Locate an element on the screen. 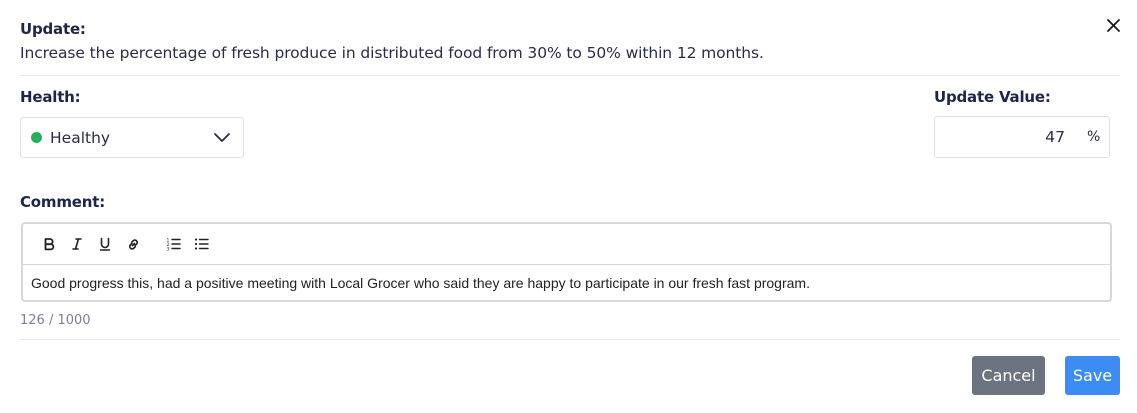 The height and width of the screenshot is (413, 1137). italic-icon is located at coordinates (77, 244).